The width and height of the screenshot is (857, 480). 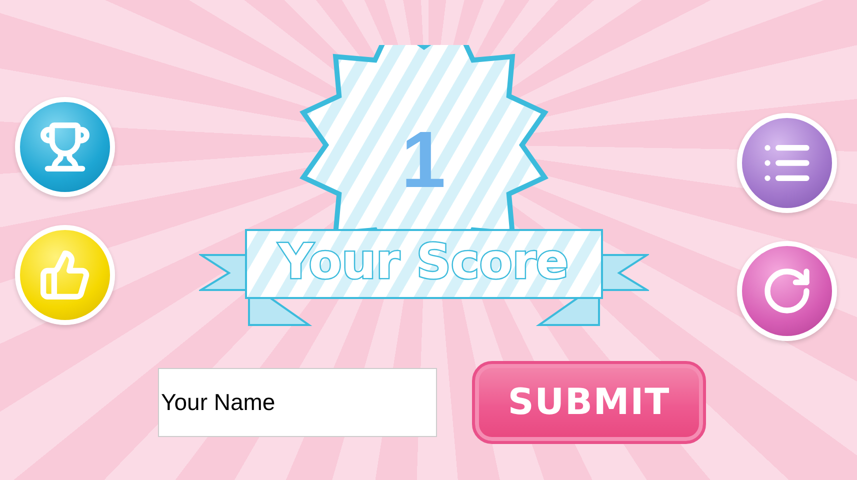 What do you see at coordinates (65, 147) in the screenshot?
I see `trophy-icon` at bounding box center [65, 147].